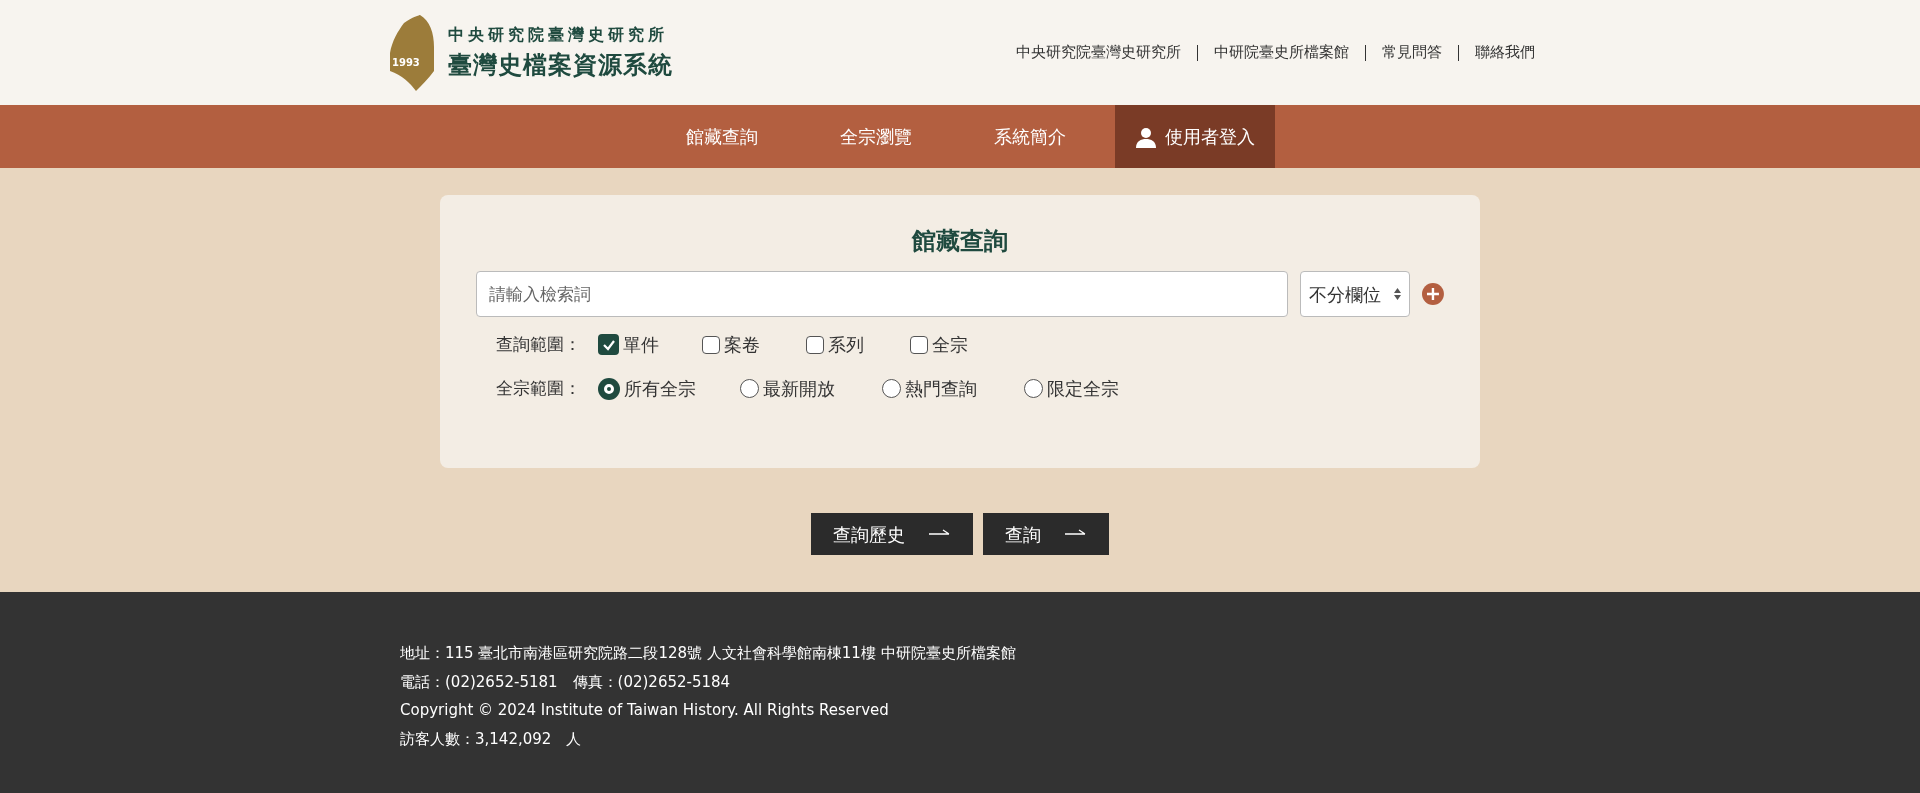 Image resolution: width=1920 pixels, height=793 pixels. What do you see at coordinates (669, 388) in the screenshot?
I see `fonds-radio: 所有全宗` at bounding box center [669, 388].